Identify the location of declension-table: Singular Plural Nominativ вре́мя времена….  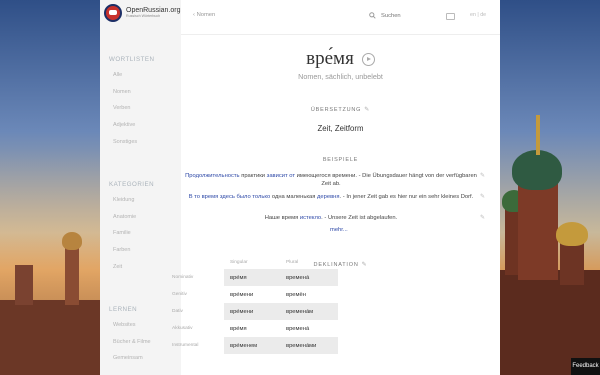
(255, 304).